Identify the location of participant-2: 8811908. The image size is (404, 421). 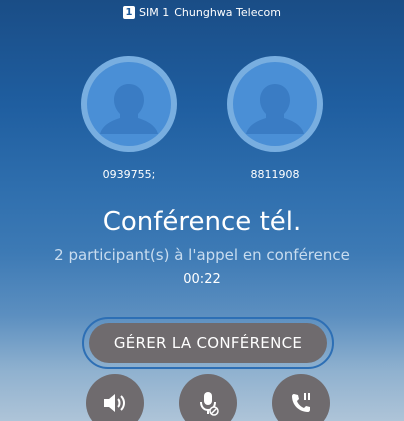
(275, 118).